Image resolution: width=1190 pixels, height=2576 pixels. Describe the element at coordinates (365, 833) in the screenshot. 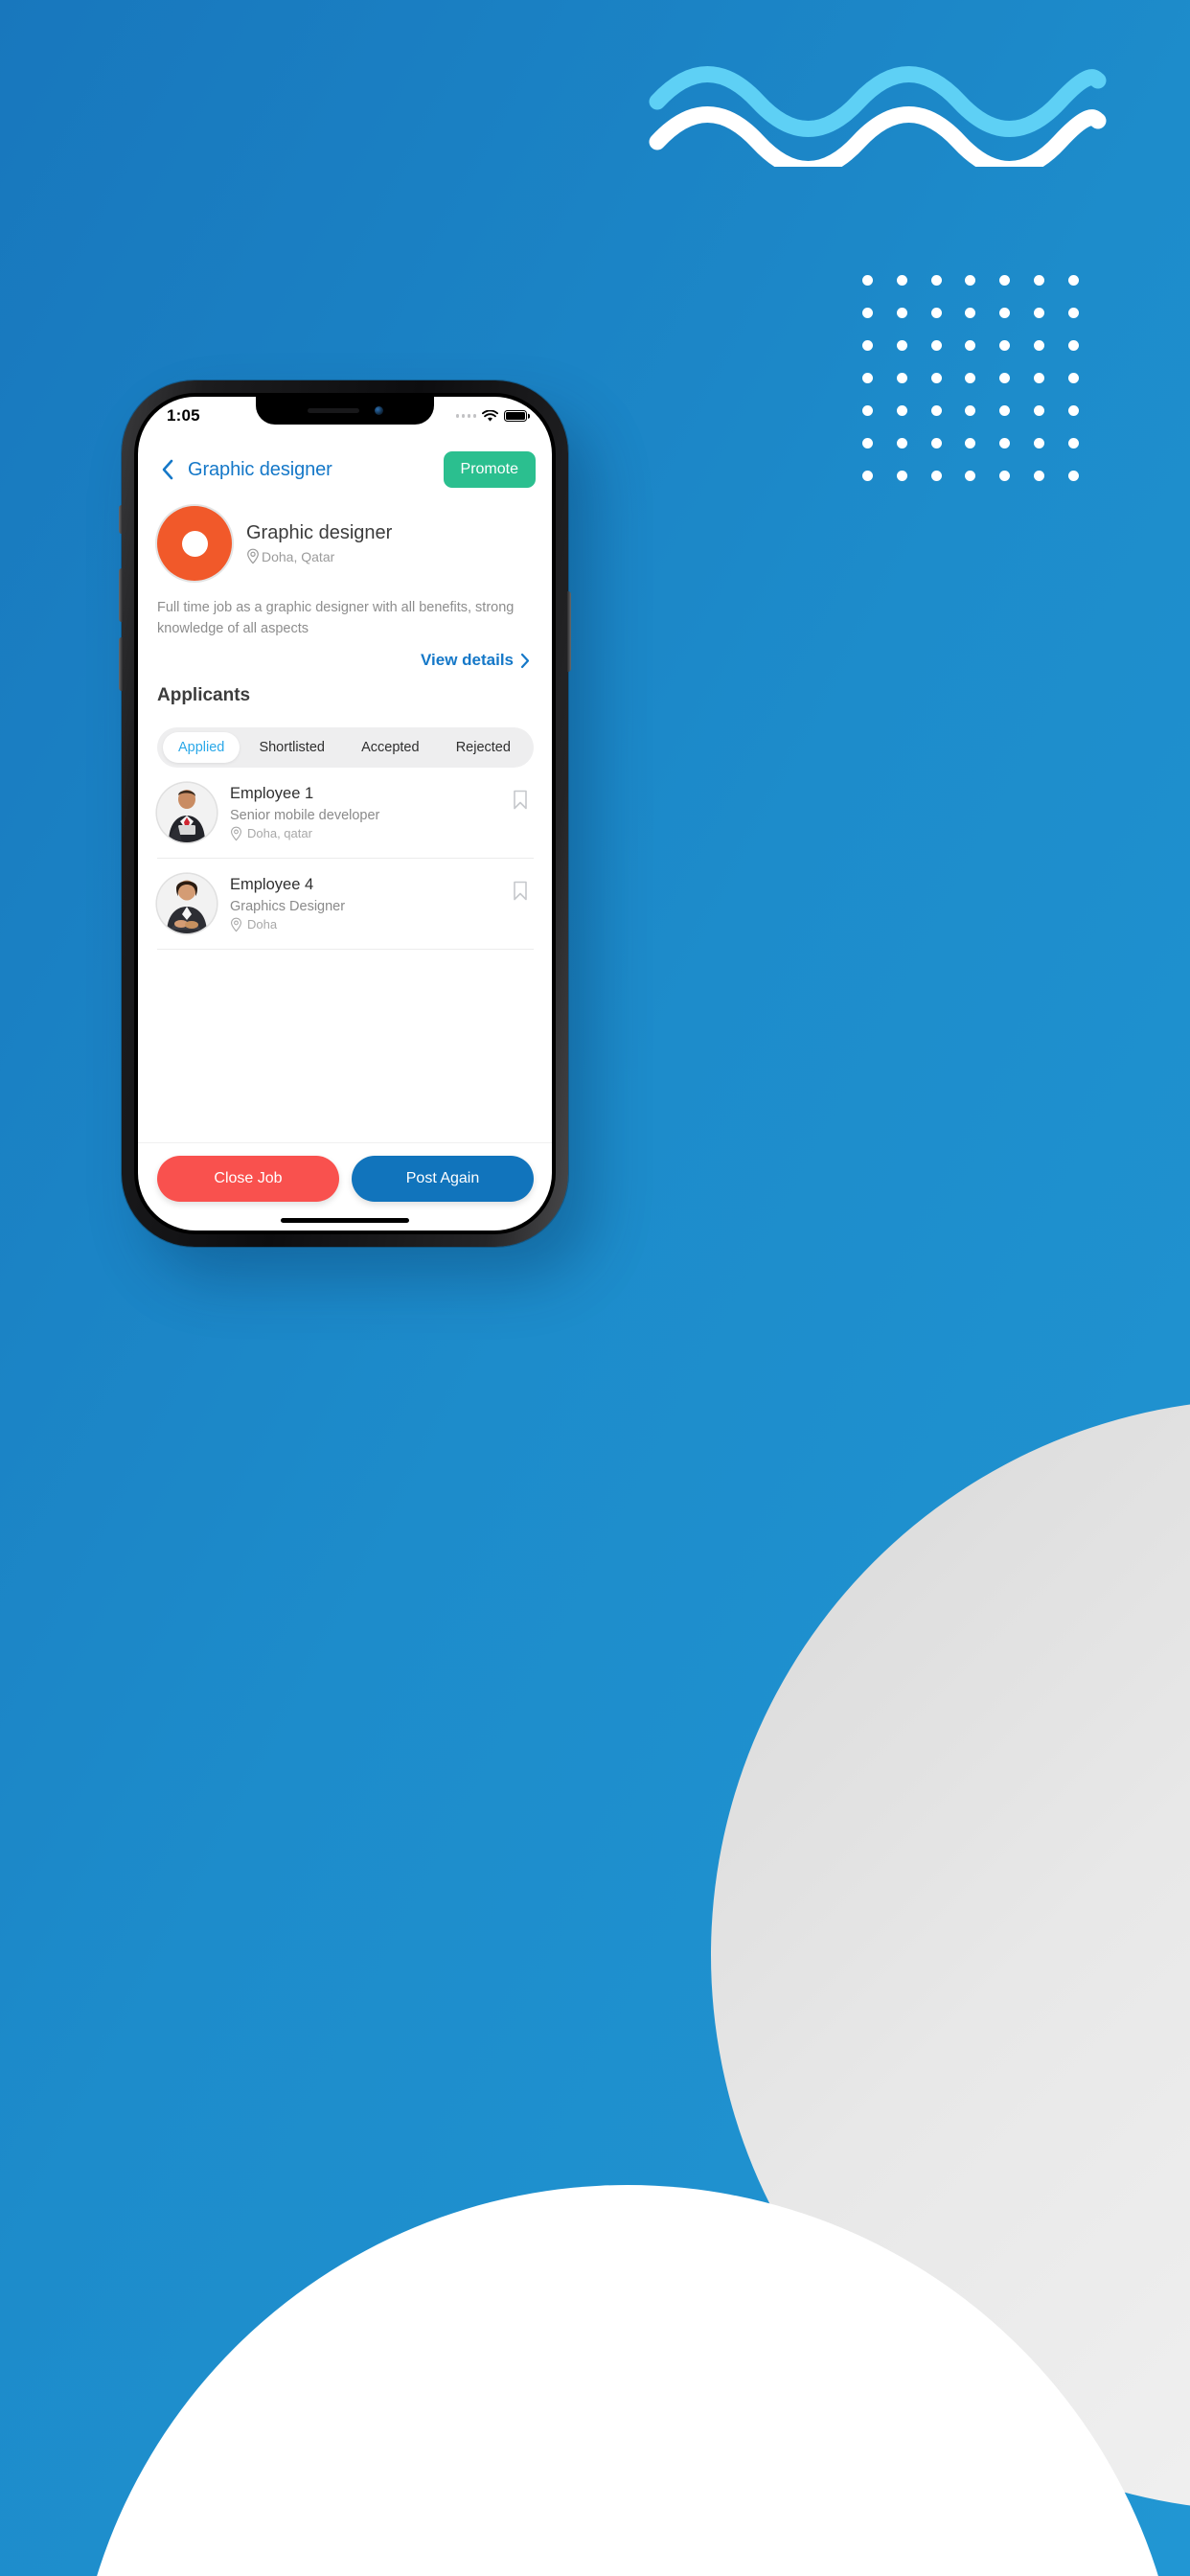

I see `applicant-location: Doha, qatar` at that location.